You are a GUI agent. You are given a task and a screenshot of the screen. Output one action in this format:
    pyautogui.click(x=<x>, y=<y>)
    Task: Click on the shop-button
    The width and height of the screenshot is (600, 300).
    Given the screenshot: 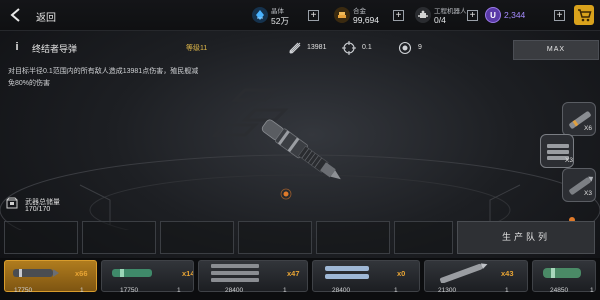 What is the action you would take?
    pyautogui.click(x=584, y=15)
    